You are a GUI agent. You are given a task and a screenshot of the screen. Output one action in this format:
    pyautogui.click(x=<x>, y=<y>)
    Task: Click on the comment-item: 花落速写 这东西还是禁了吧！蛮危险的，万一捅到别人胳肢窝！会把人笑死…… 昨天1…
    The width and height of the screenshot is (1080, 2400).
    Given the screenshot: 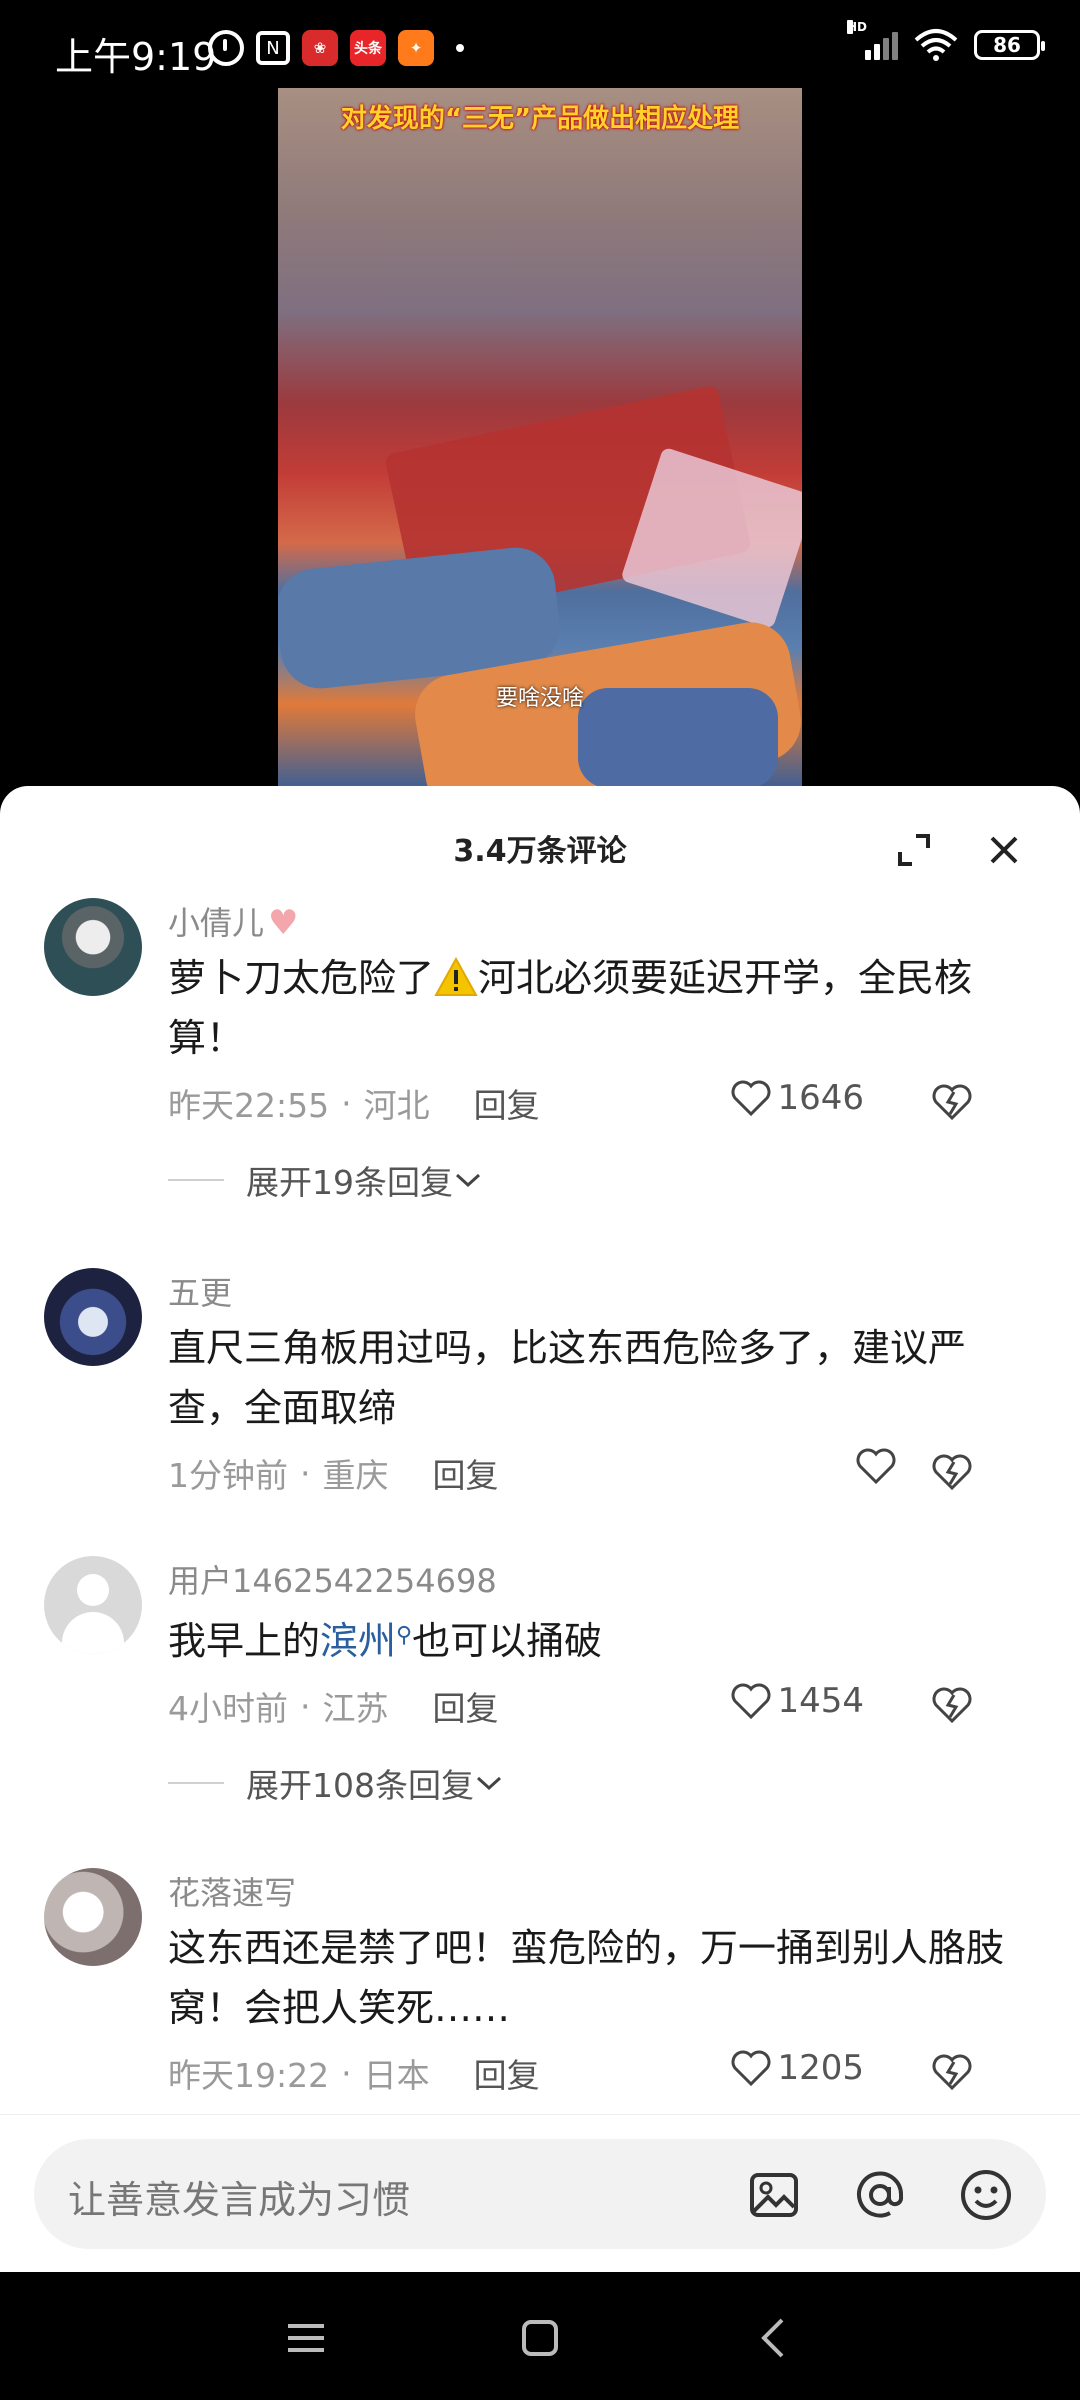 What is the action you would take?
    pyautogui.click(x=540, y=1998)
    